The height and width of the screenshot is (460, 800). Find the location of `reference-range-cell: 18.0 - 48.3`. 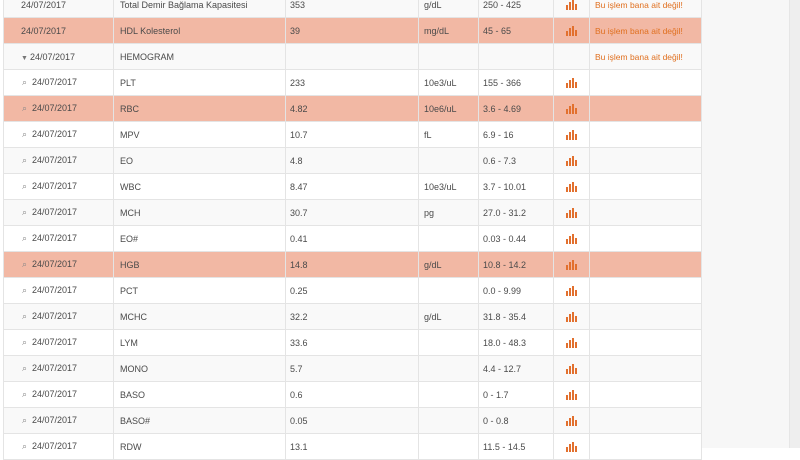

reference-range-cell: 18.0 - 48.3 is located at coordinates (516, 342).